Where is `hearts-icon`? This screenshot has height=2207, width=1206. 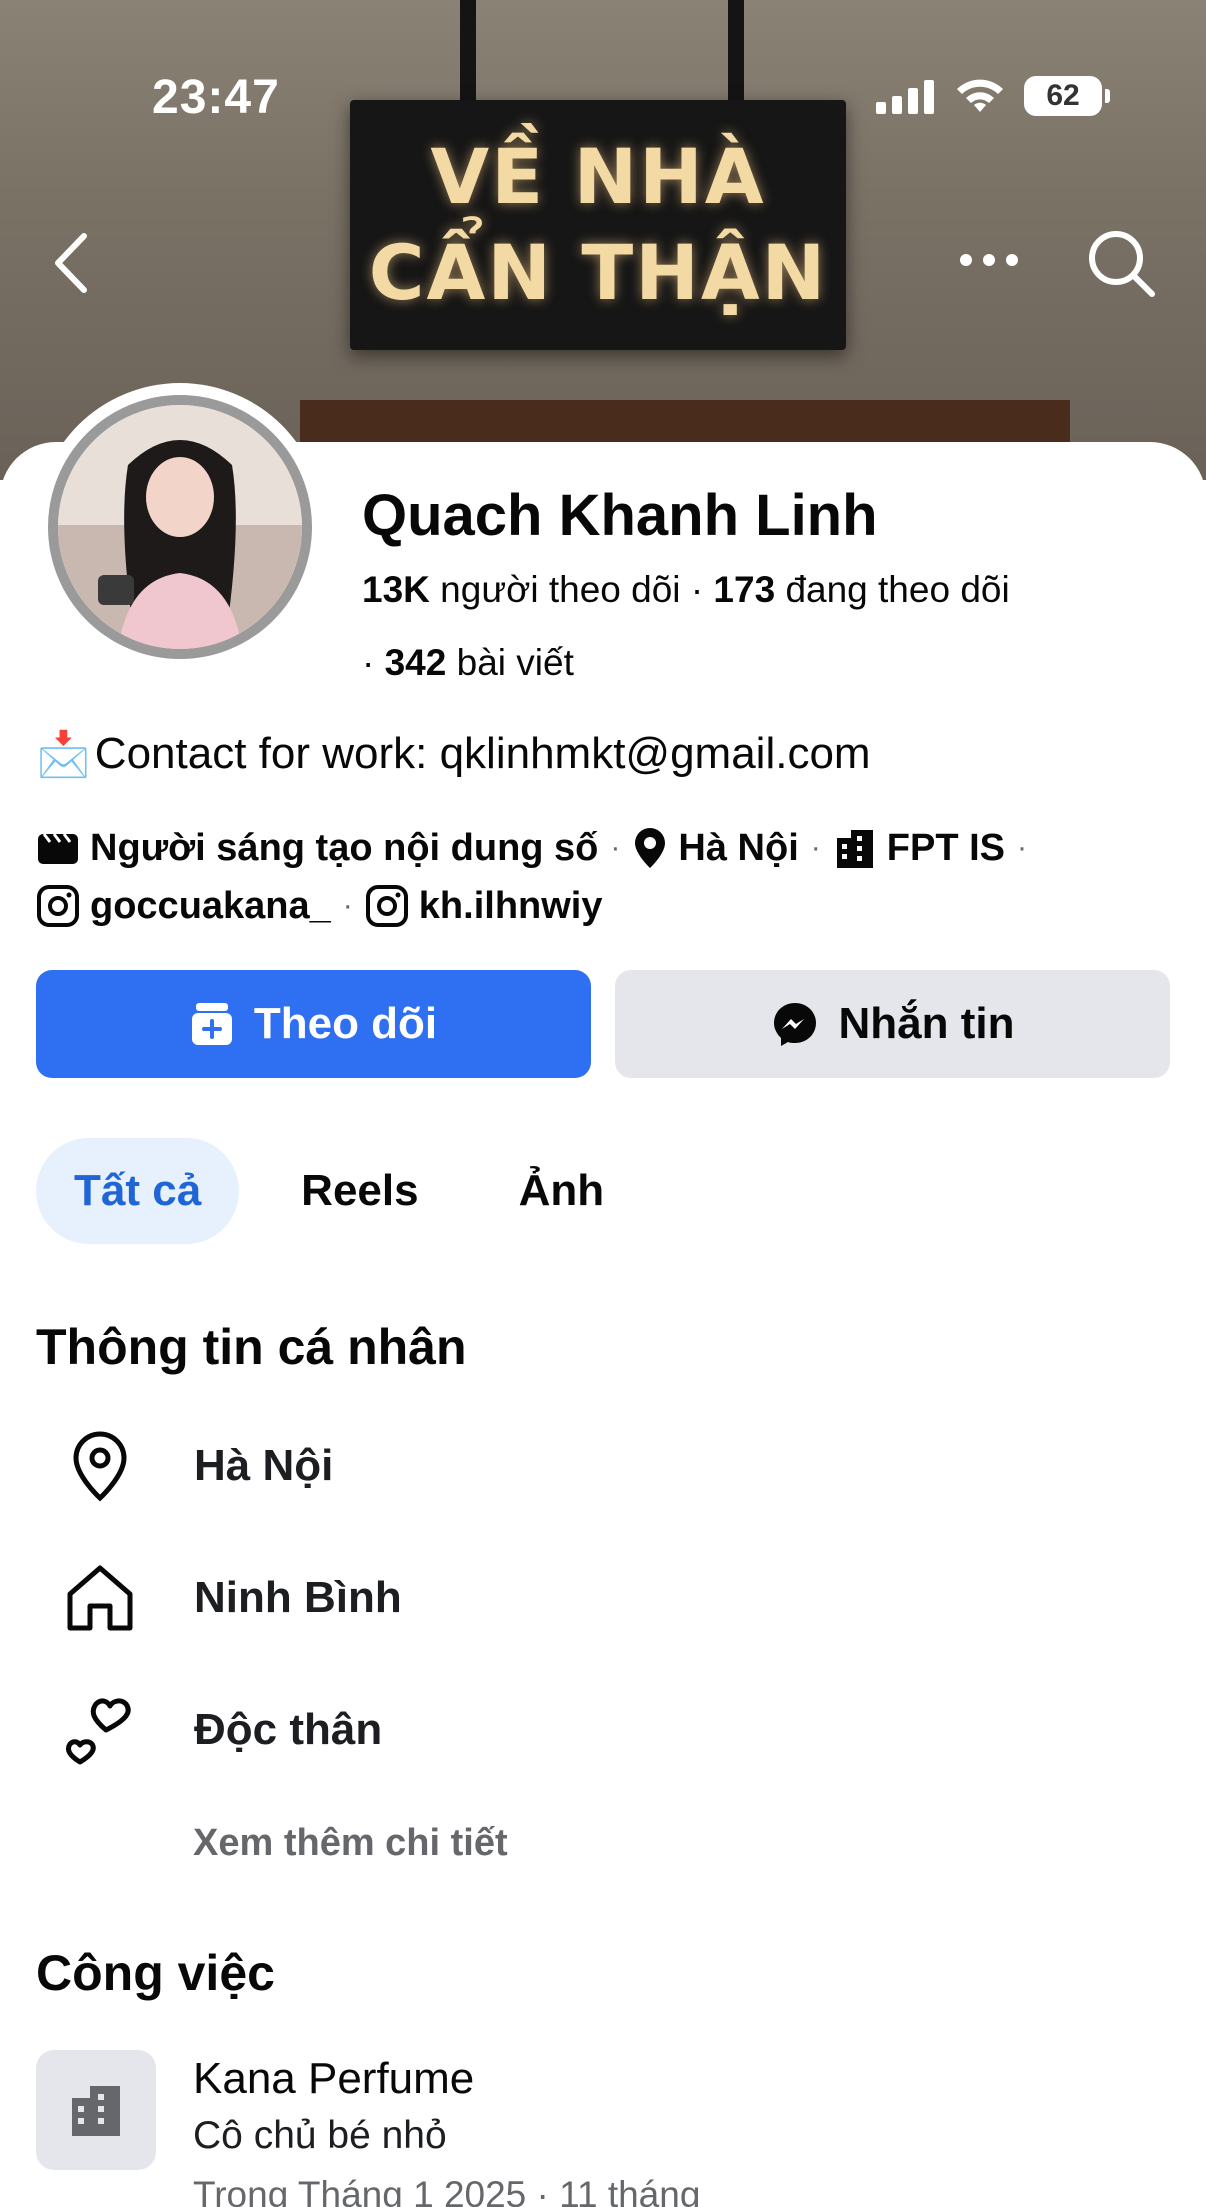 hearts-icon is located at coordinates (100, 1730).